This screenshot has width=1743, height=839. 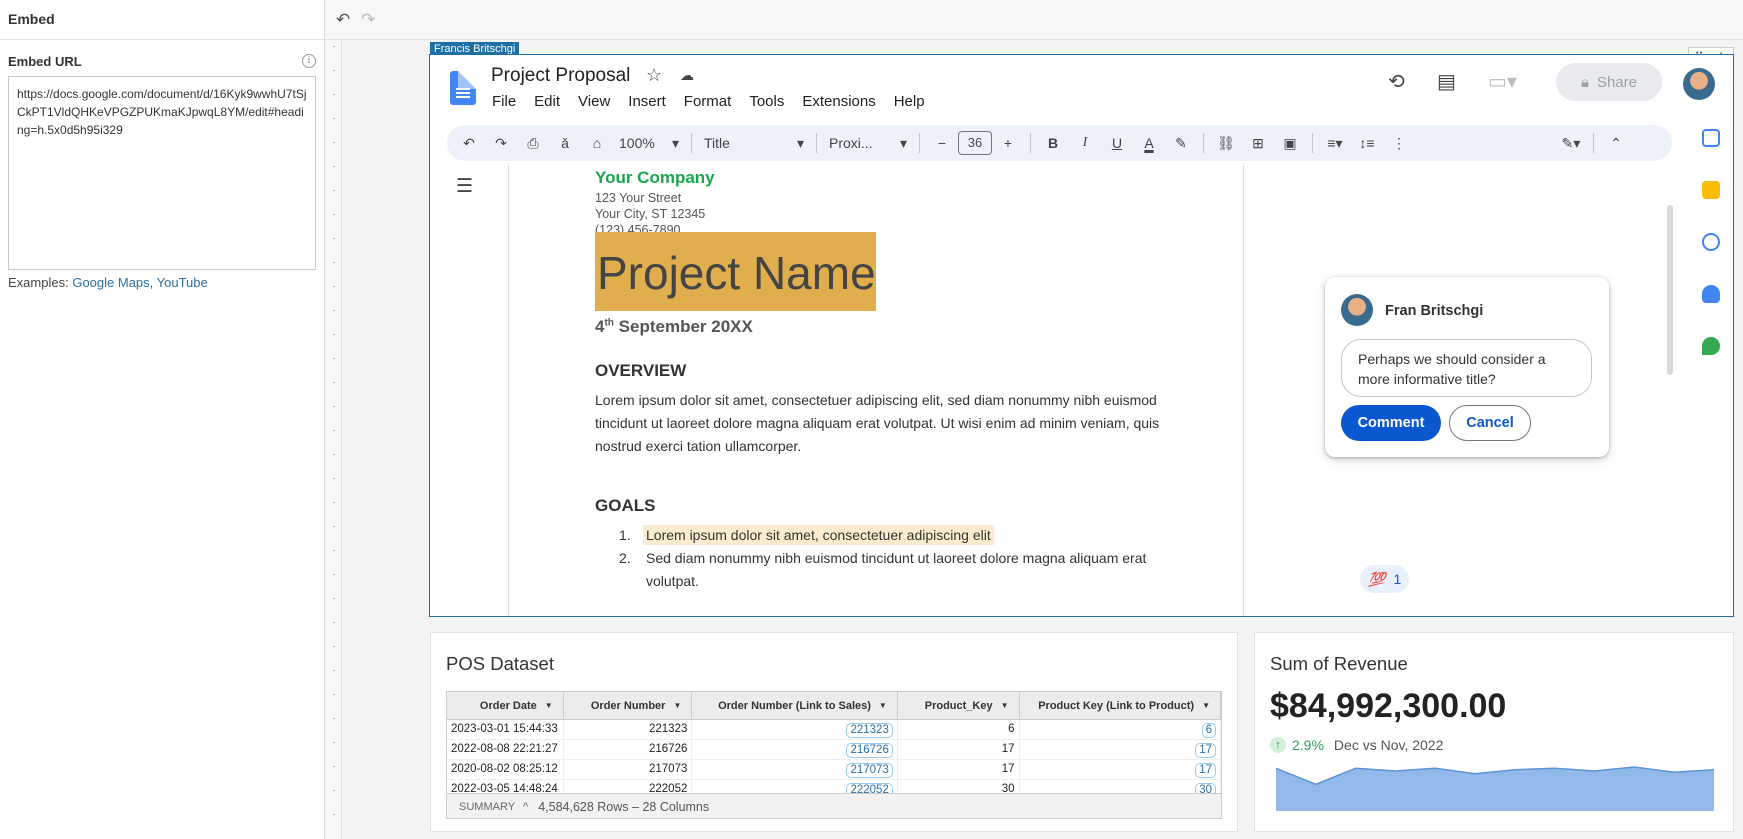 I want to click on chevron-up-icon: ^, so click(x=525, y=807).